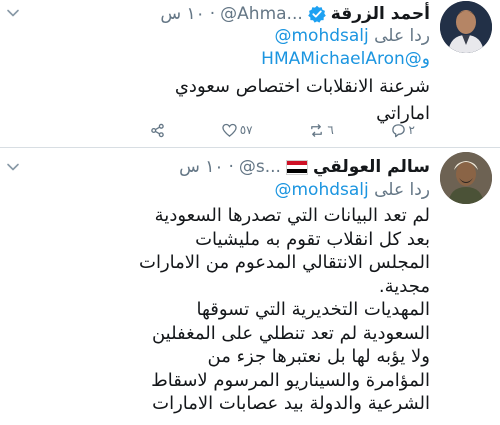 The height and width of the screenshot is (425, 500). Describe the element at coordinates (290, 380) in the screenshot. I see `tweet-text-line: المؤامرة والسيناريو المرسوم لاسقاط` at that location.